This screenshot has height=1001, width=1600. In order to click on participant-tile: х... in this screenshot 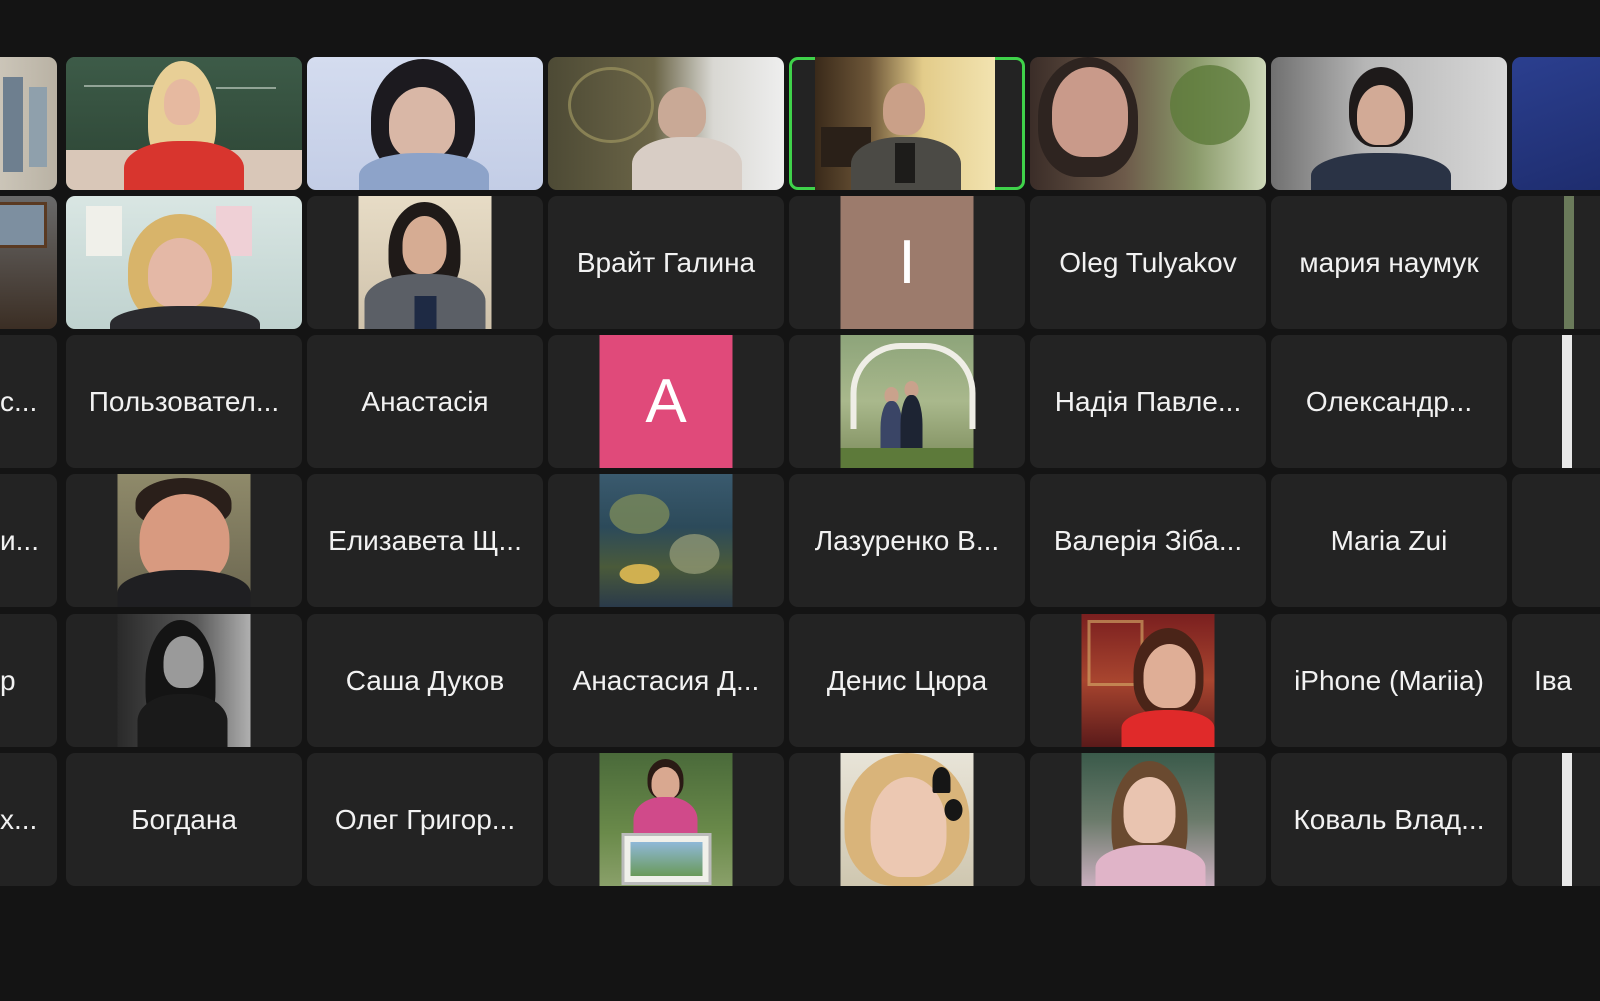, I will do `click(28, 819)`.